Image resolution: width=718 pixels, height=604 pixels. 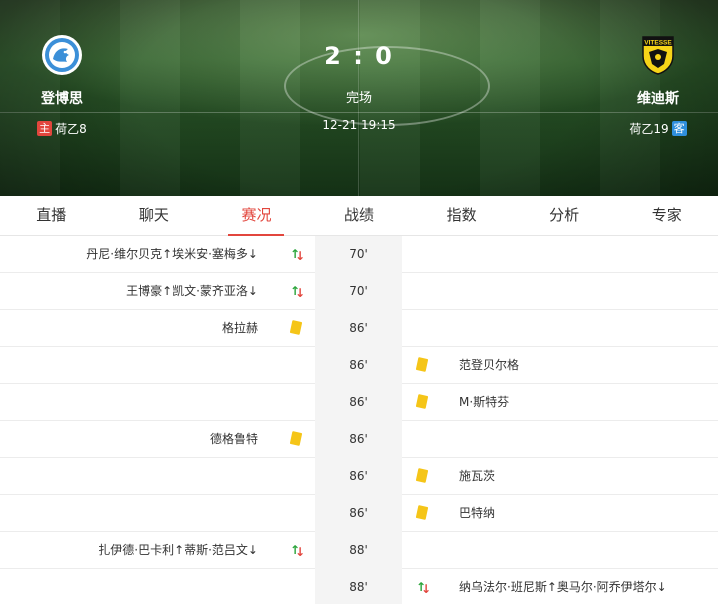 I want to click on event-row: 扎伊德·巴卡利↑蒂斯·范吕文↓ ↑ ↓ 88', so click(x=359, y=550).